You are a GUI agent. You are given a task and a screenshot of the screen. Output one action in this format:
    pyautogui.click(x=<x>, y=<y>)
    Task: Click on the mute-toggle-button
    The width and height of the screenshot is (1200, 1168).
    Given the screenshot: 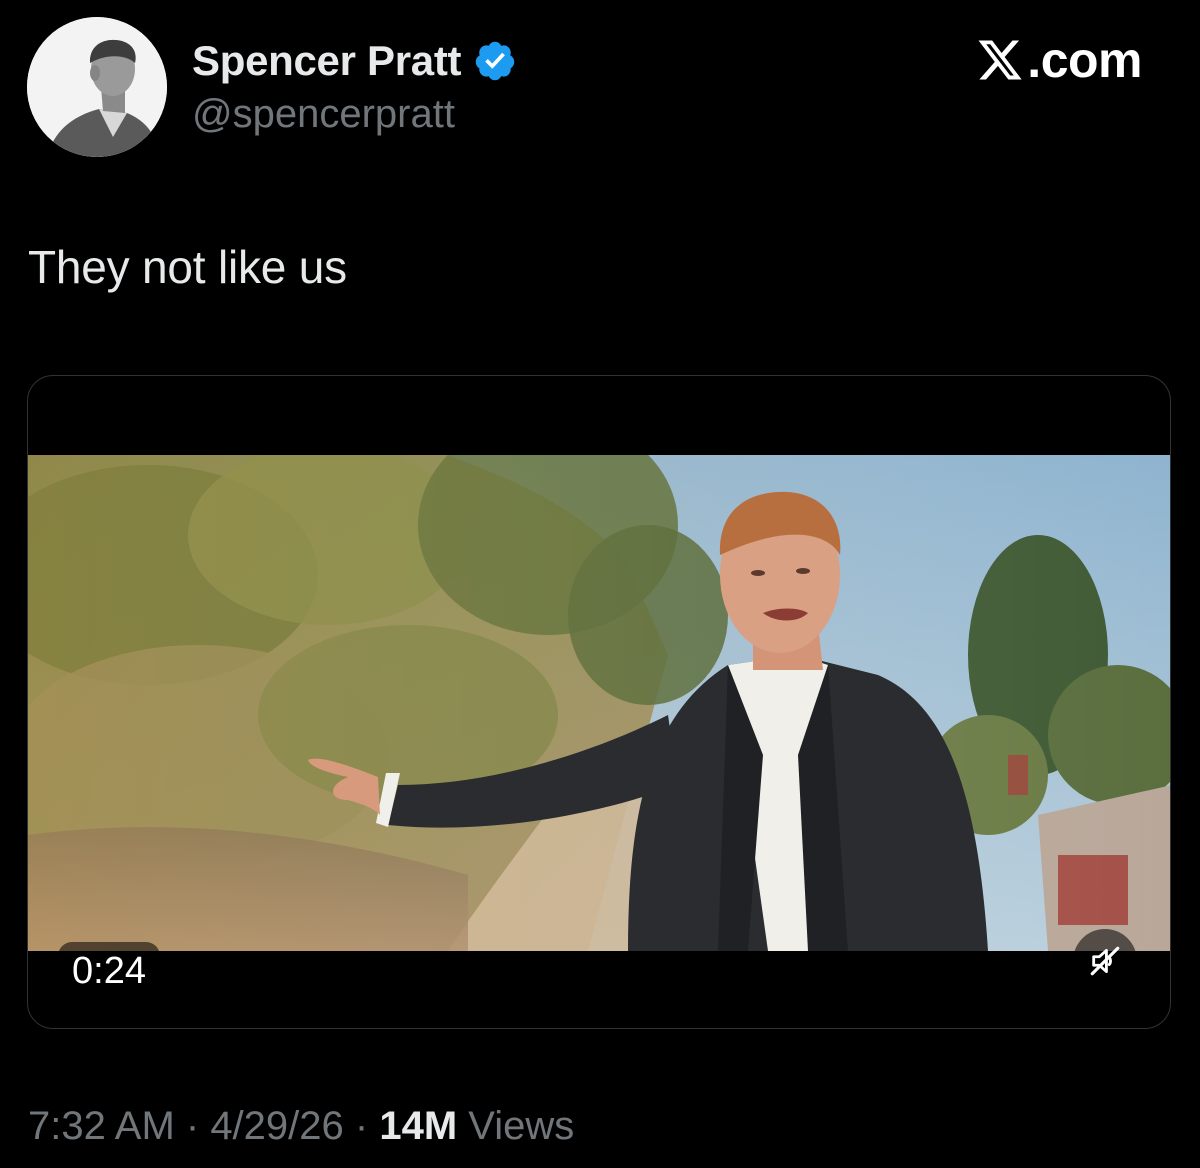 What is the action you would take?
    pyautogui.click(x=1105, y=961)
    